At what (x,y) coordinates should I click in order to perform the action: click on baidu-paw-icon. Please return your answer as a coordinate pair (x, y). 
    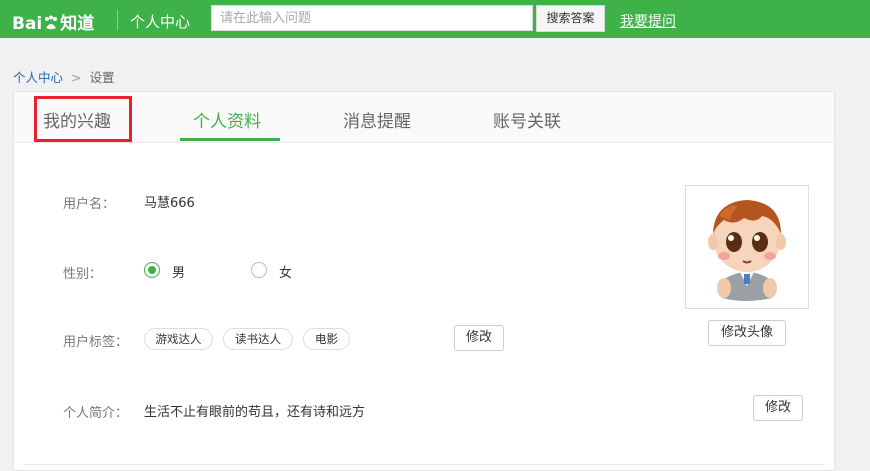
    Looking at the image, I should click on (51, 22).